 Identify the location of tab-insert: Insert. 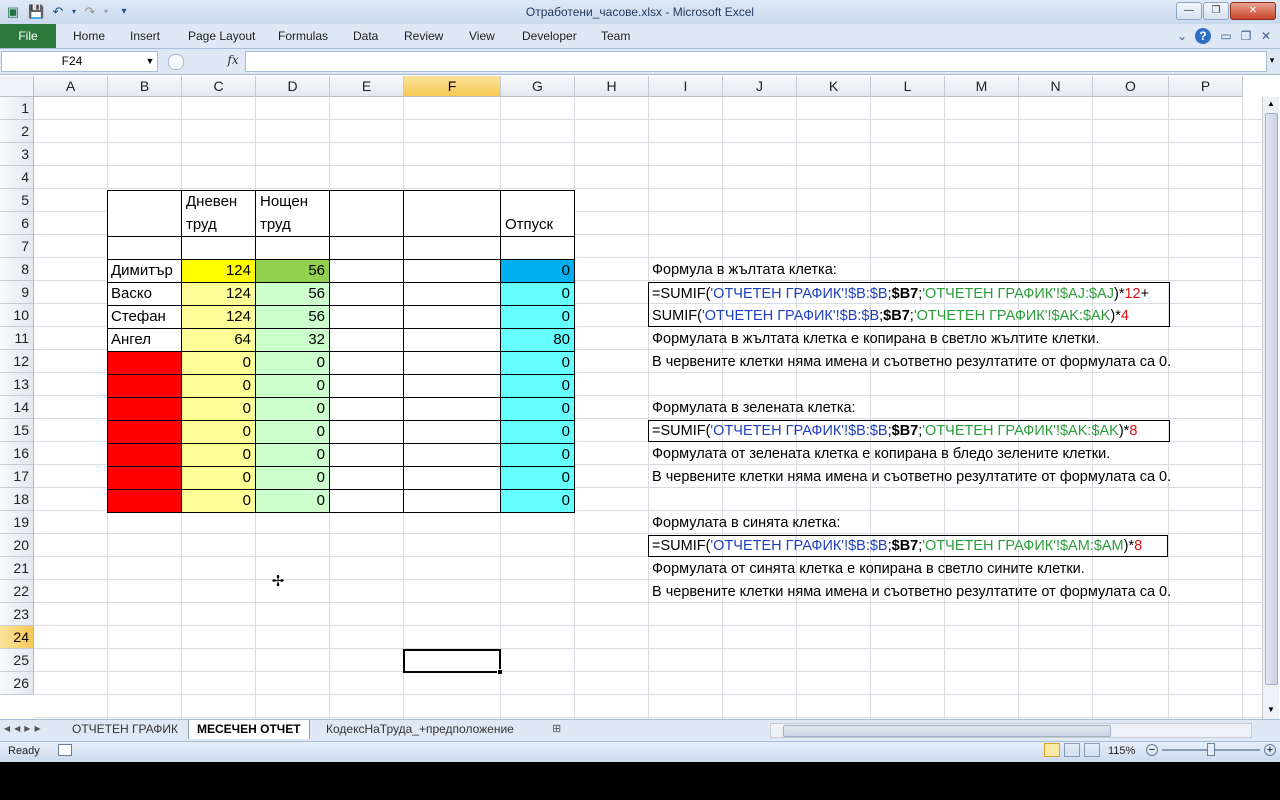
(145, 36).